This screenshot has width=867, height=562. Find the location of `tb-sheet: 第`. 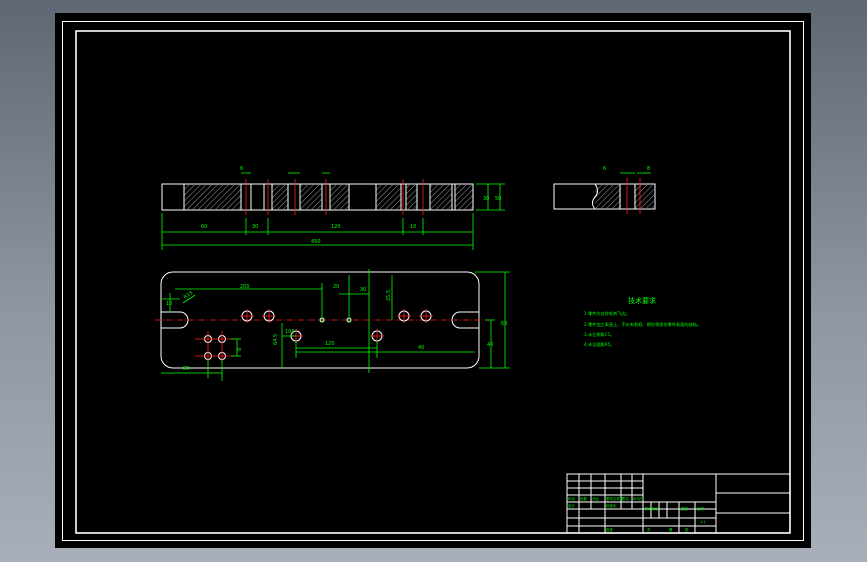

tb-sheet: 第 is located at coordinates (671, 529).